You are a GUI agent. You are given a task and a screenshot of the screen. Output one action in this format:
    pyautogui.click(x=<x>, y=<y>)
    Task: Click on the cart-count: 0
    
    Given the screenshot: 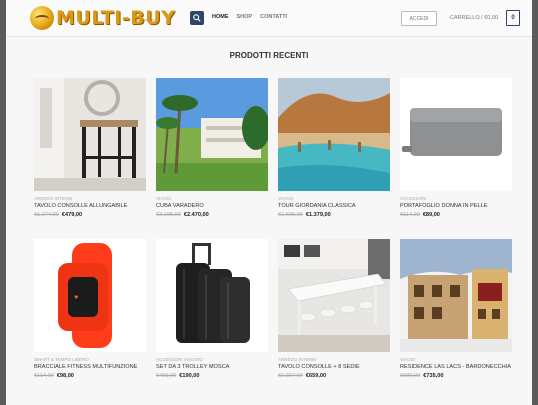 What is the action you would take?
    pyautogui.click(x=513, y=18)
    